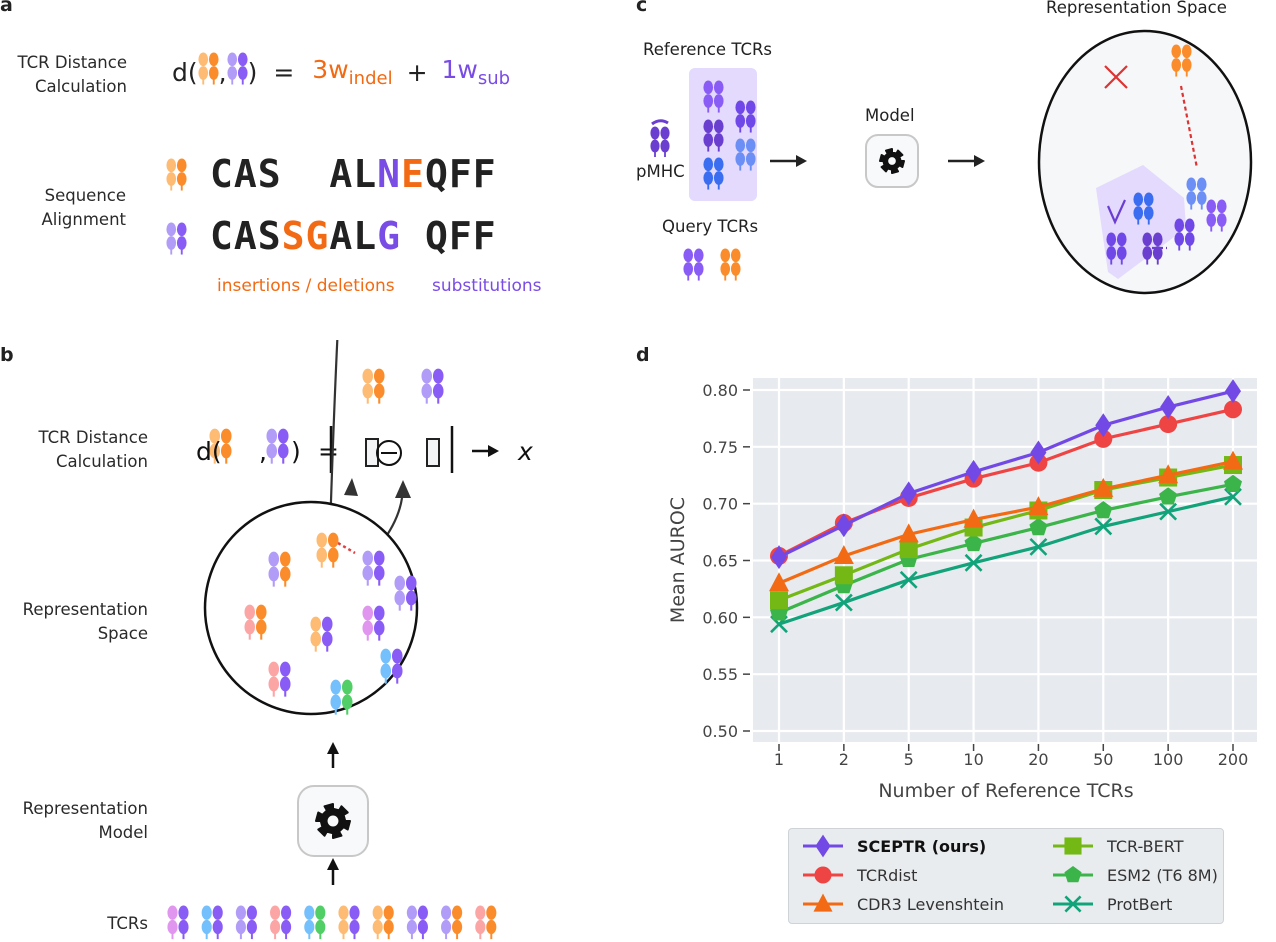 This screenshot has width=1276, height=942. Describe the element at coordinates (887, 875) in the screenshot. I see `legend-label: TCRdist` at that location.